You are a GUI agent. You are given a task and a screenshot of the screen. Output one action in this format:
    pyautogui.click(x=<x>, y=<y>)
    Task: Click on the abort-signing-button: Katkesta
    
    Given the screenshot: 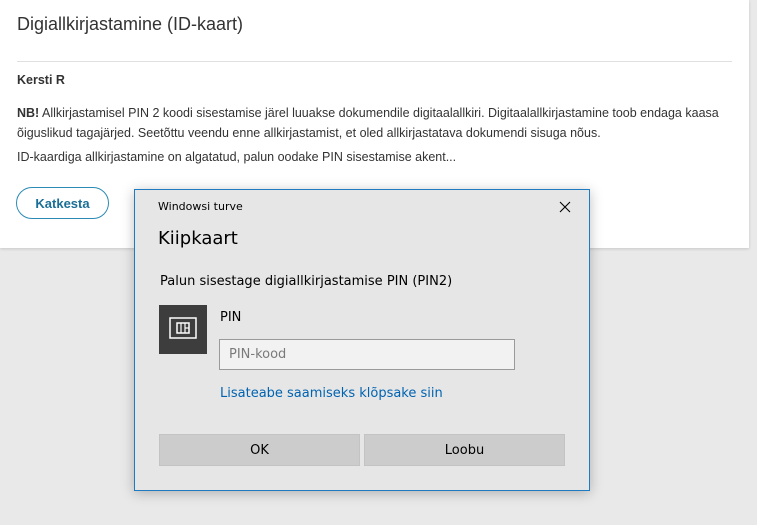 What is the action you would take?
    pyautogui.click(x=62, y=203)
    